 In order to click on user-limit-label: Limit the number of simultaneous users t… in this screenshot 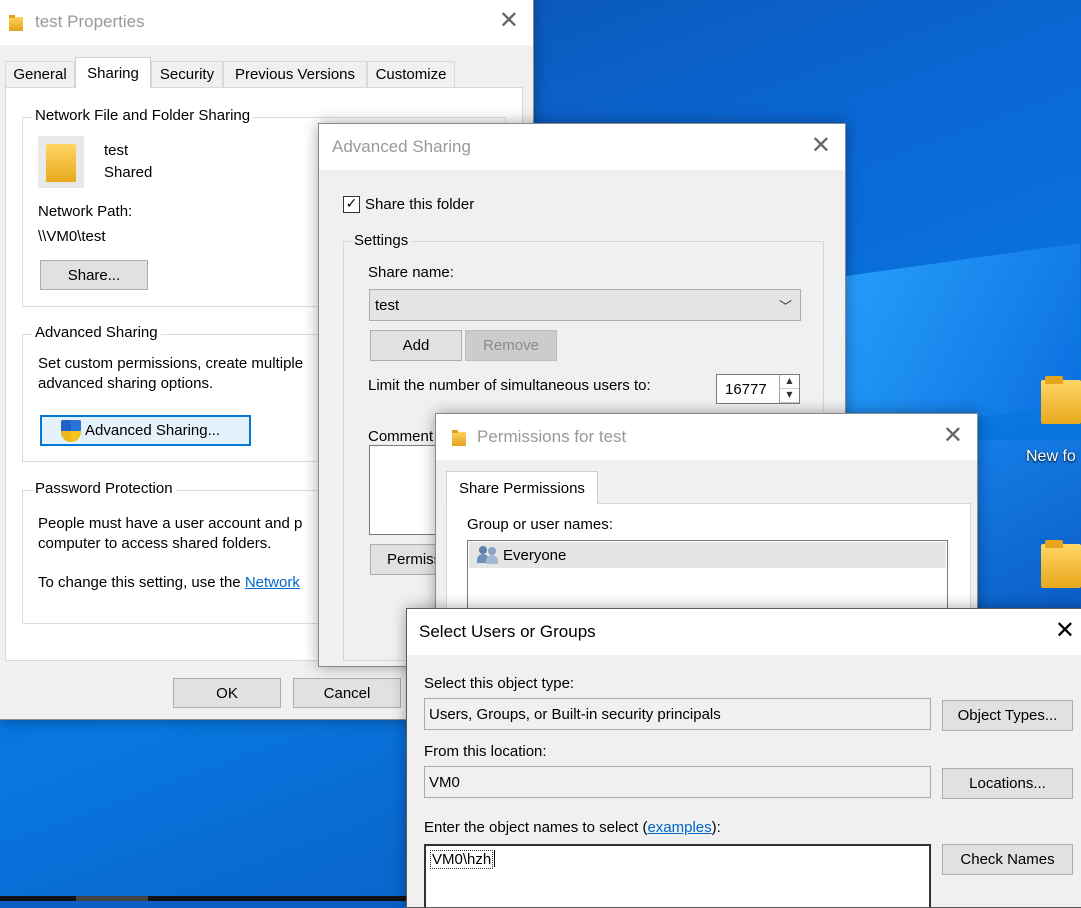, I will do `click(509, 385)`.